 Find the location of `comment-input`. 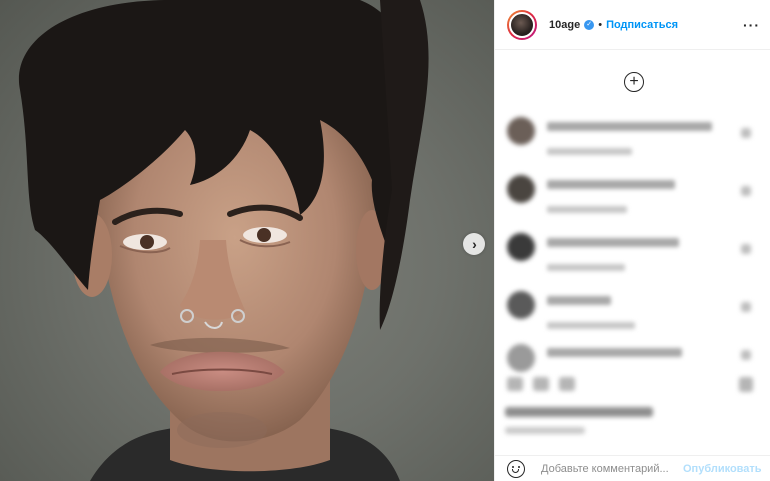

comment-input is located at coordinates (612, 468).